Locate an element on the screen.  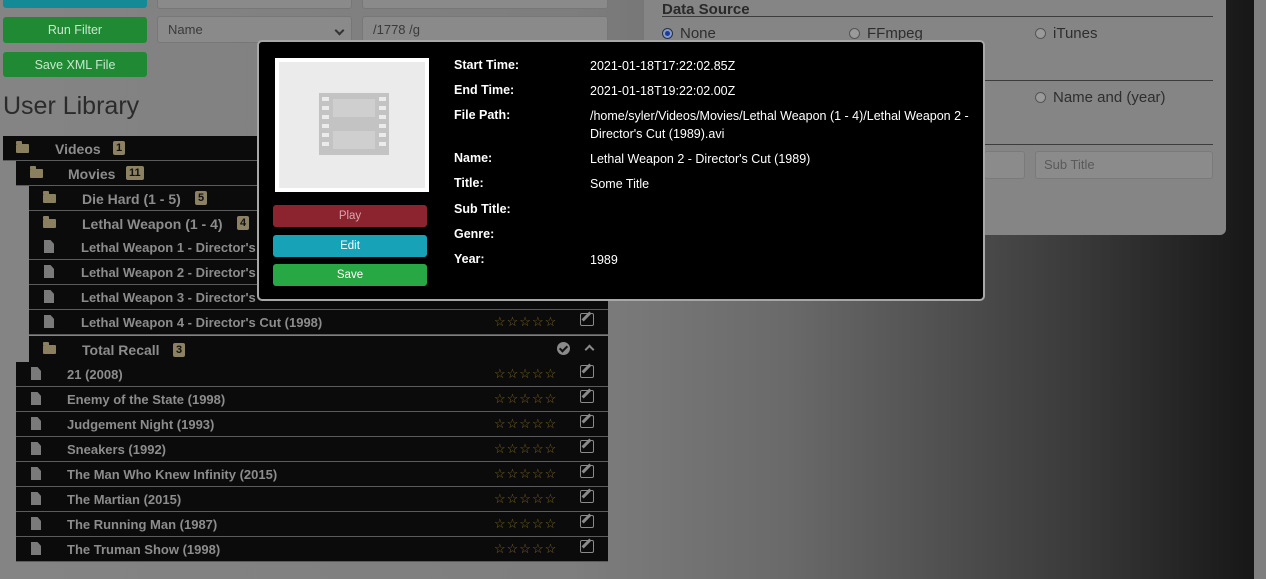
filter-field-select: Name is located at coordinates (254, 29).